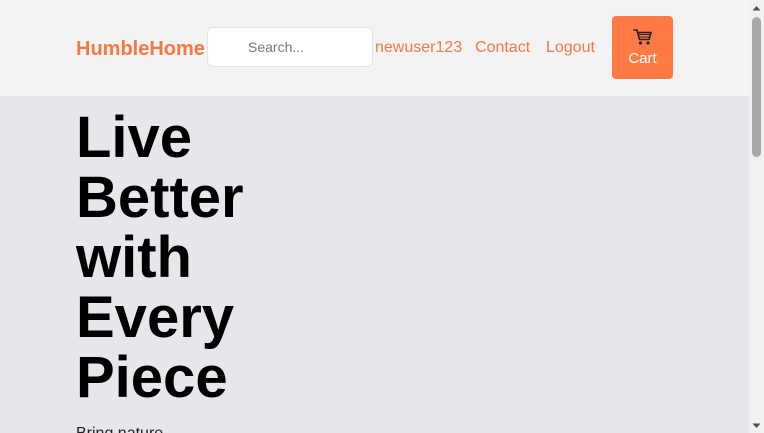  Describe the element at coordinates (308, 47) in the screenshot. I see `search-input` at that location.